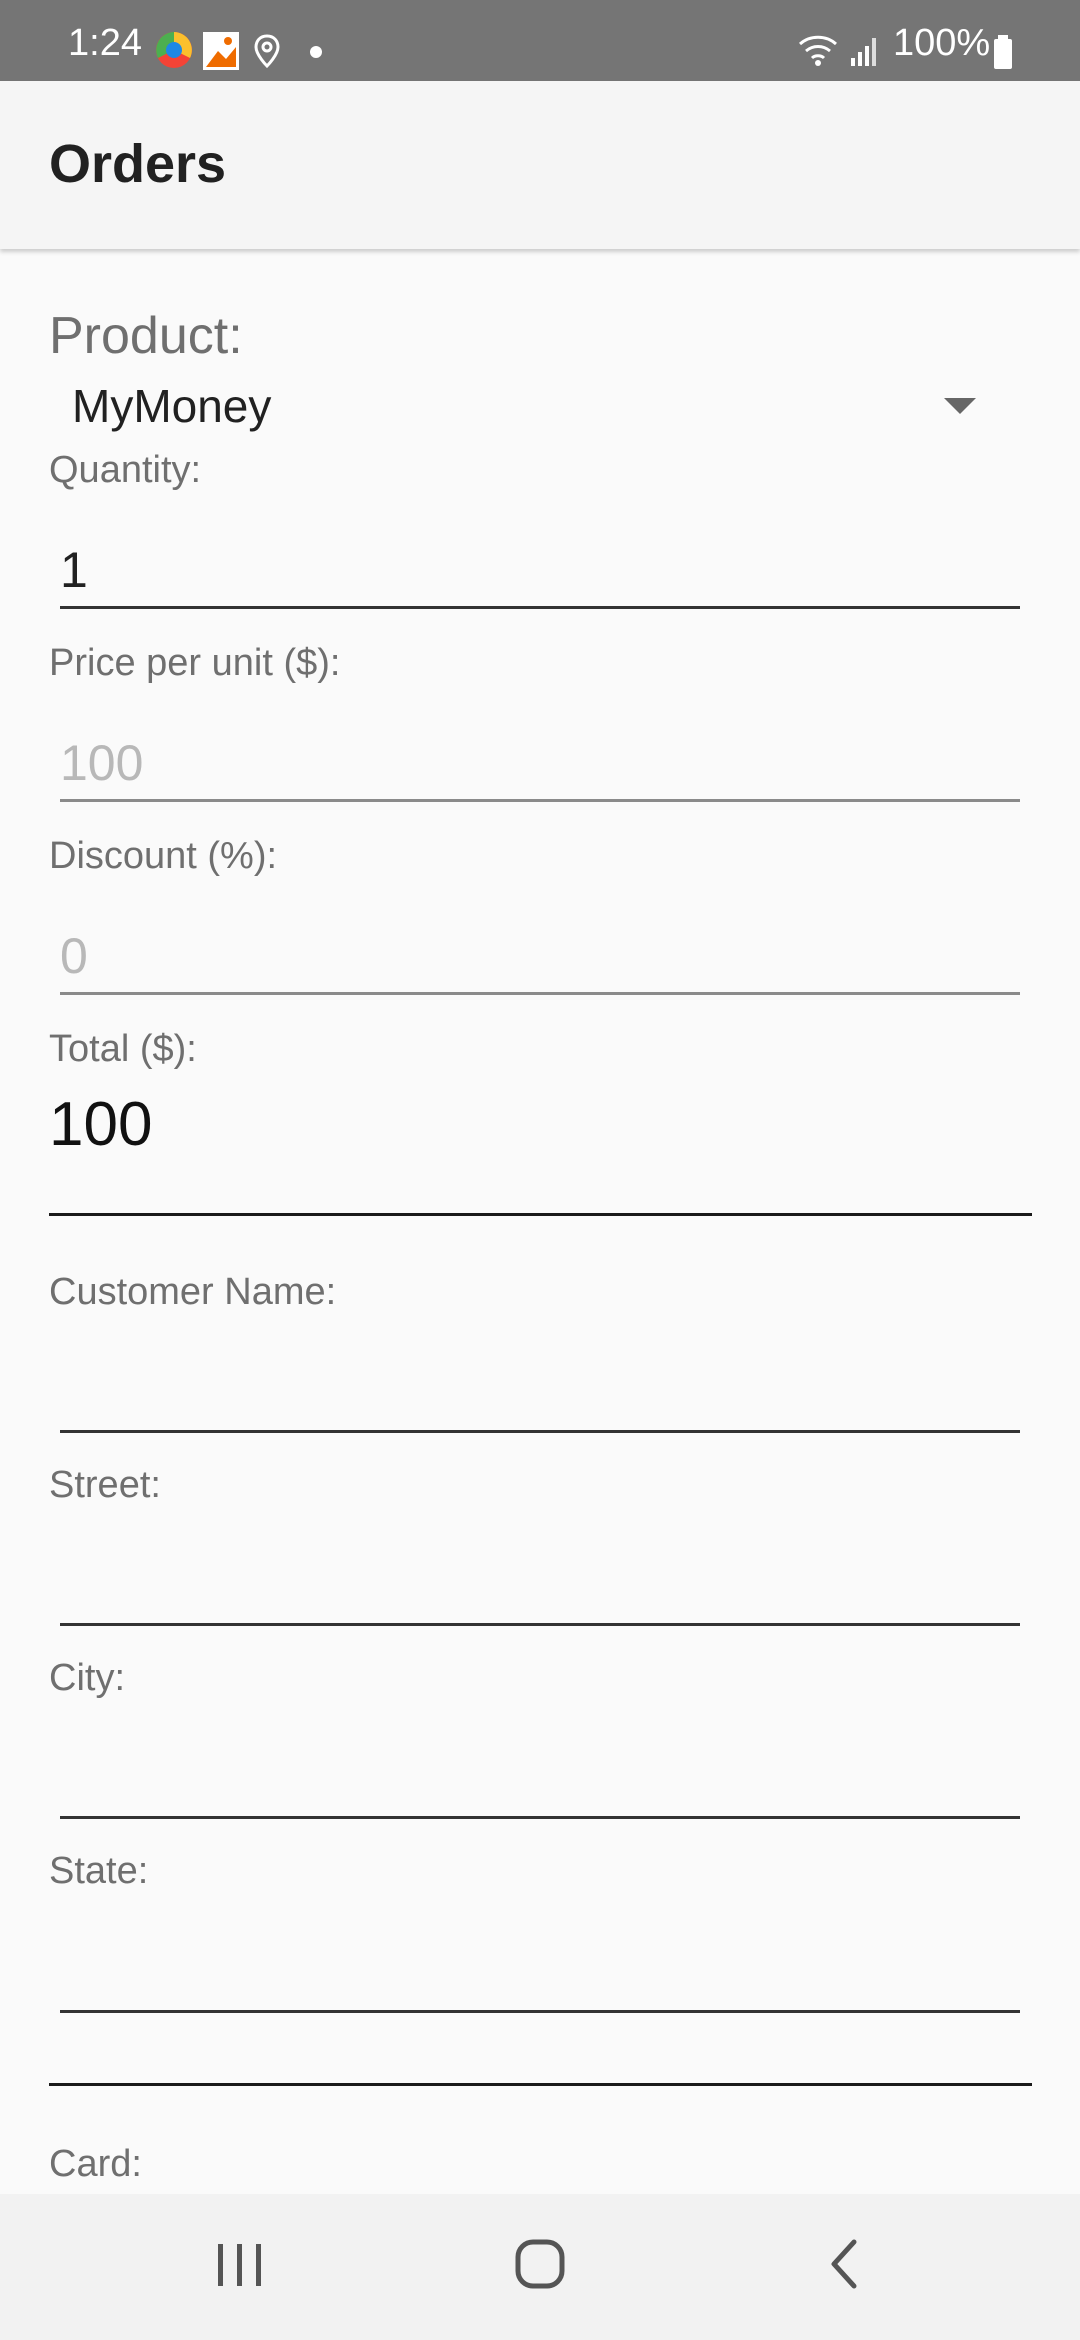 Image resolution: width=1080 pixels, height=2340 pixels. I want to click on quantity-label: Quantity:, so click(125, 470).